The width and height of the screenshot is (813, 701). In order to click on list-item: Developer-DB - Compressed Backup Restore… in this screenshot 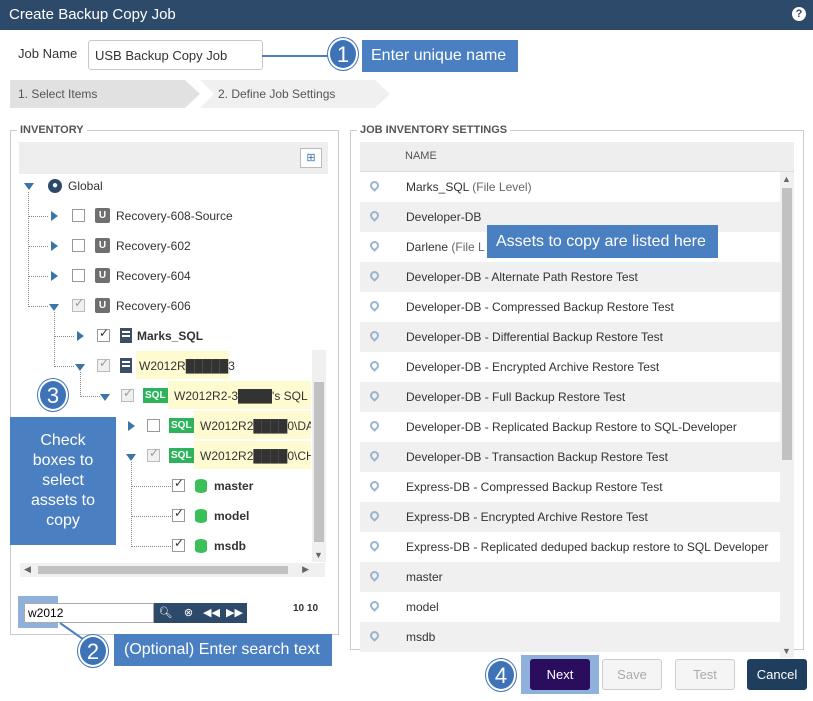, I will do `click(570, 307)`.